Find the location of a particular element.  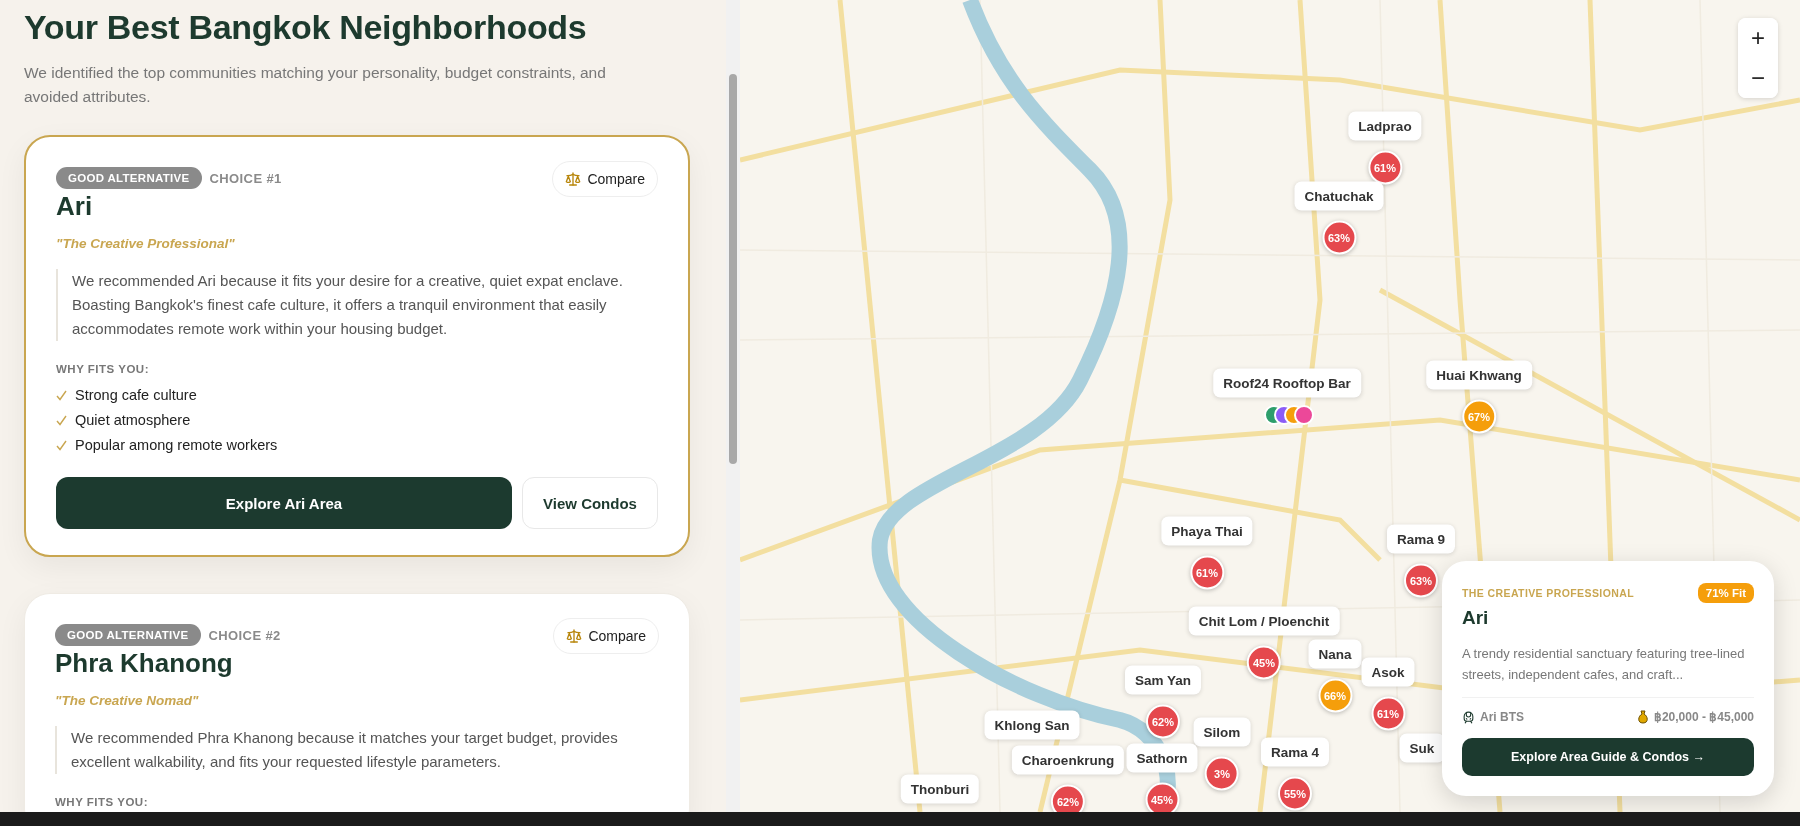

fit-reason: Strong cafe culture is located at coordinates (136, 395).